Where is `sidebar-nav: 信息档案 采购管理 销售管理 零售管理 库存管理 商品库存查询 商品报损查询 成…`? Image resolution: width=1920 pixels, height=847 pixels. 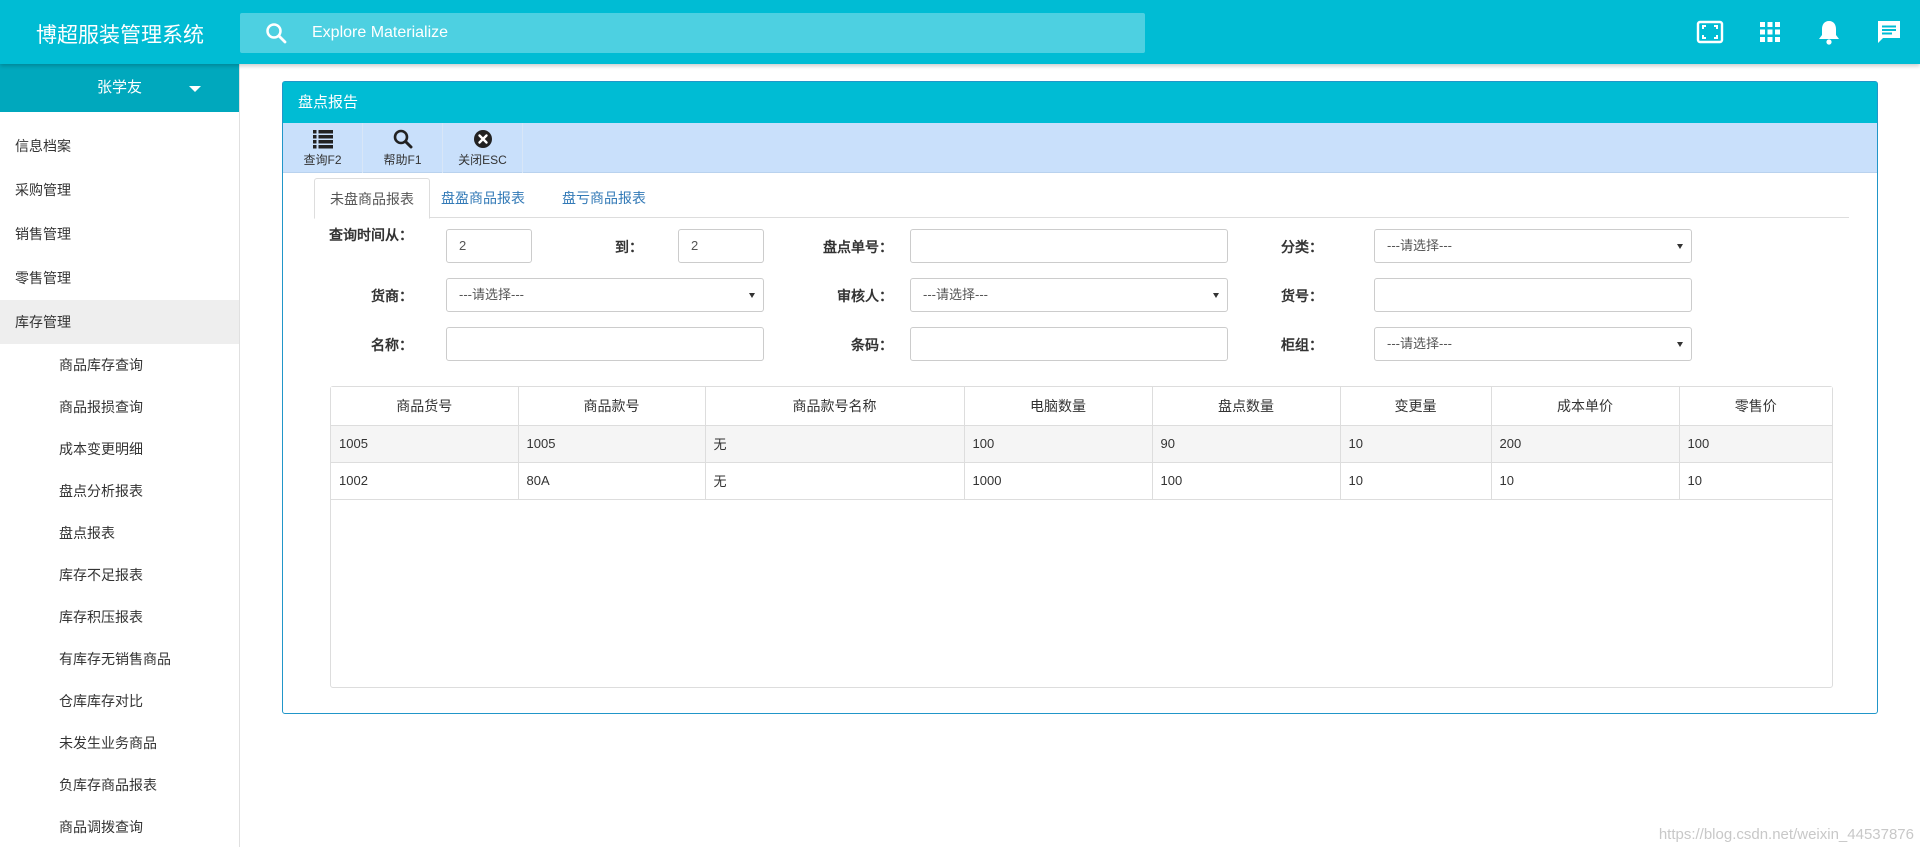
sidebar-nav: 信息档案 采购管理 销售管理 零售管理 库存管理 商品库存查询 商品报损查询 成… is located at coordinates (119, 485).